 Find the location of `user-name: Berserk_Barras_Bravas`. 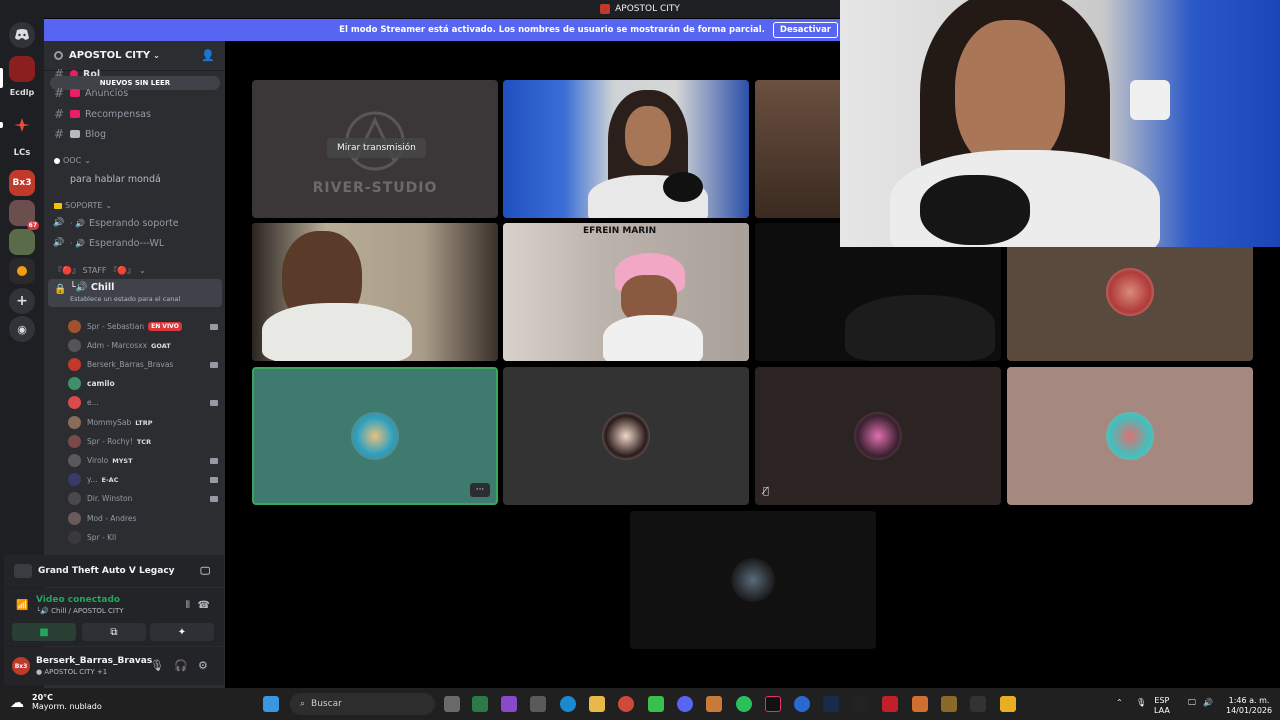

user-name: Berserk_Barras_Bravas is located at coordinates (94, 661).